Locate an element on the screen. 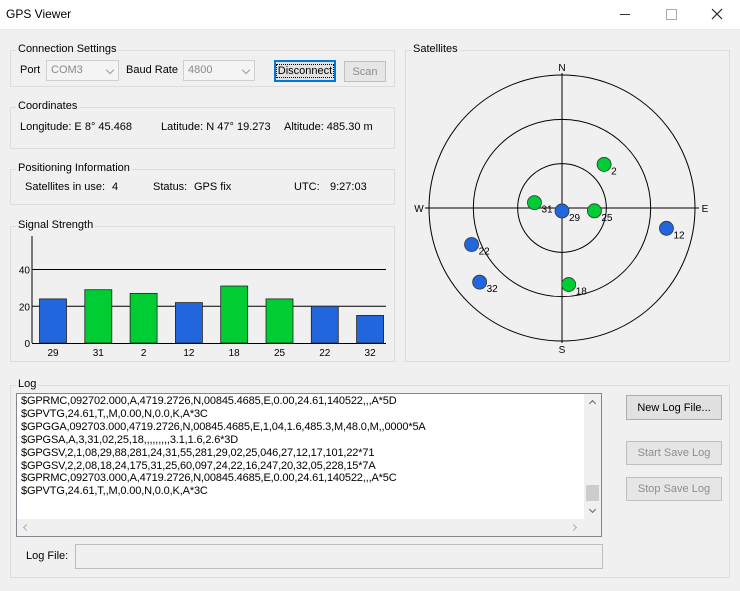 The image size is (740, 591). satellite-id-label: 32 is located at coordinates (493, 289).